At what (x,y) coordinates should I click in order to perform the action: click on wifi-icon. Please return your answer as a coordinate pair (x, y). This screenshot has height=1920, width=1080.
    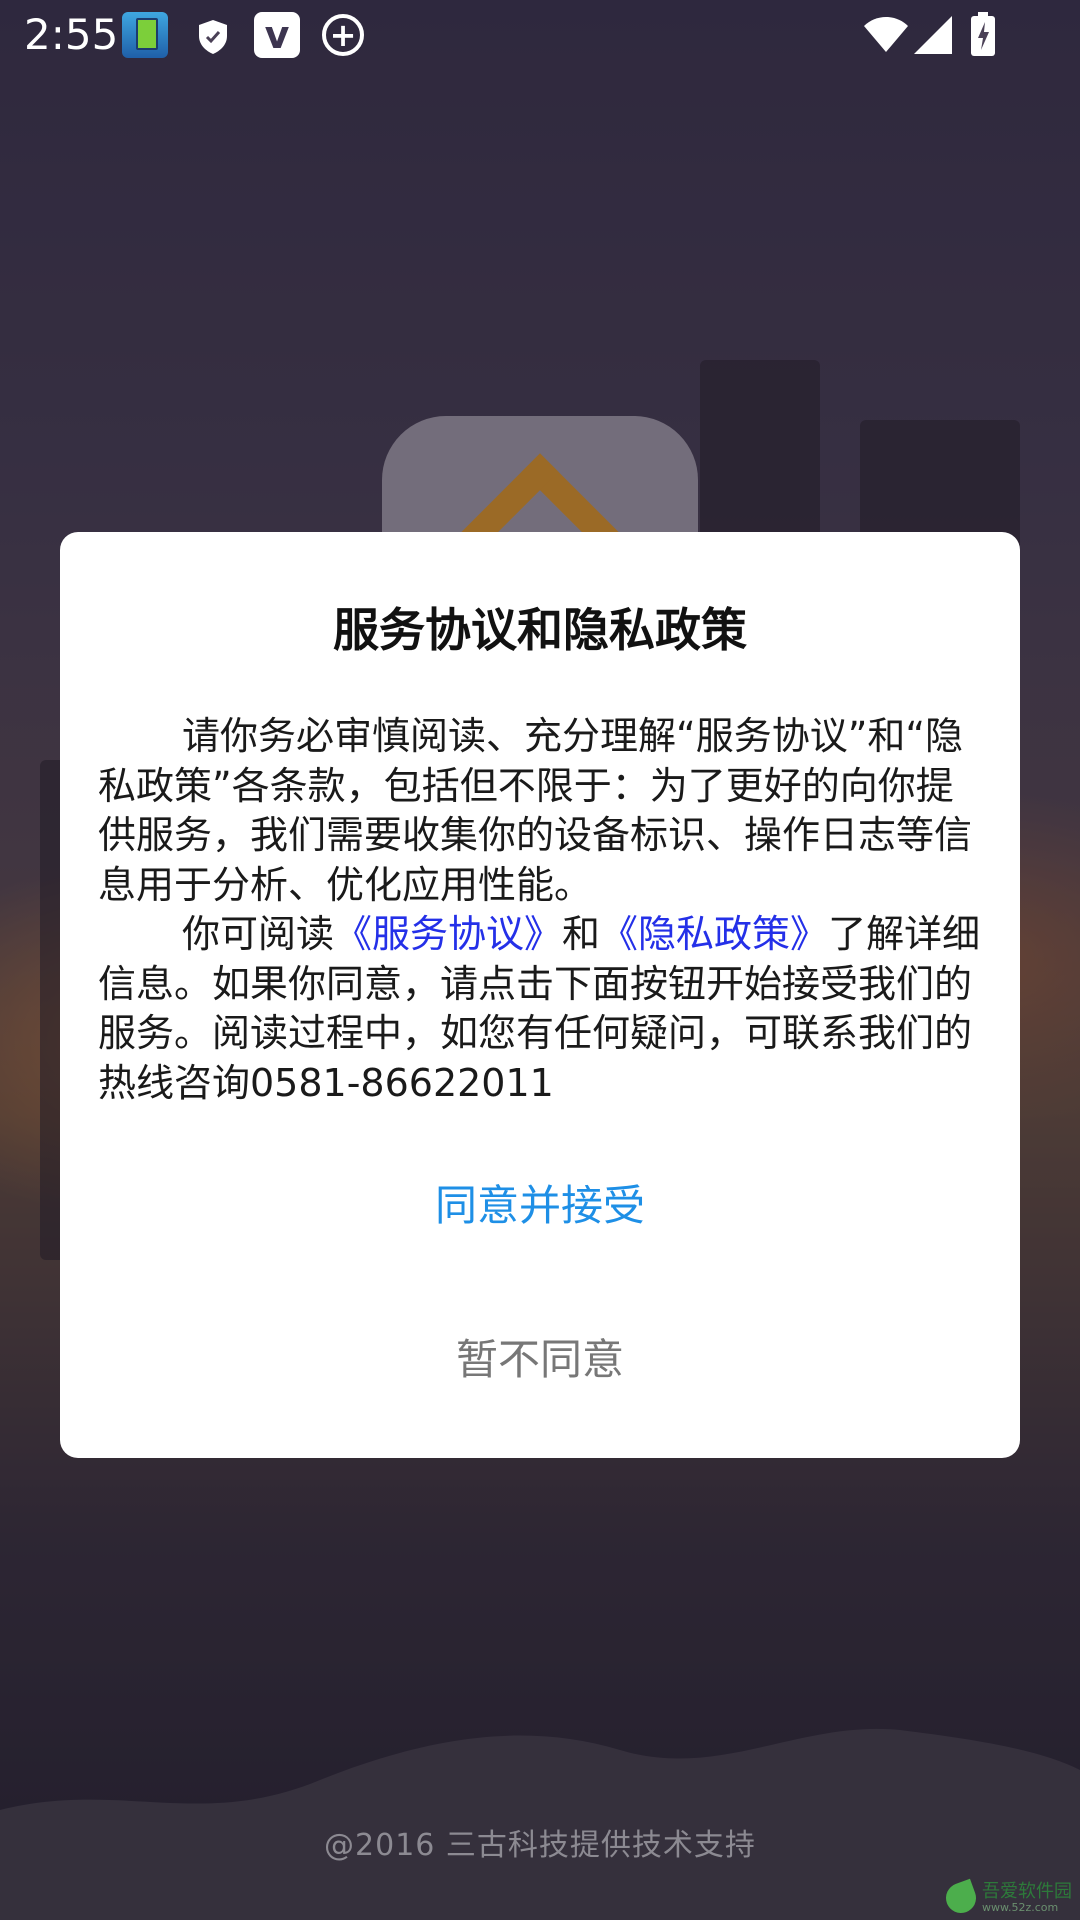
    Looking at the image, I should click on (886, 34).